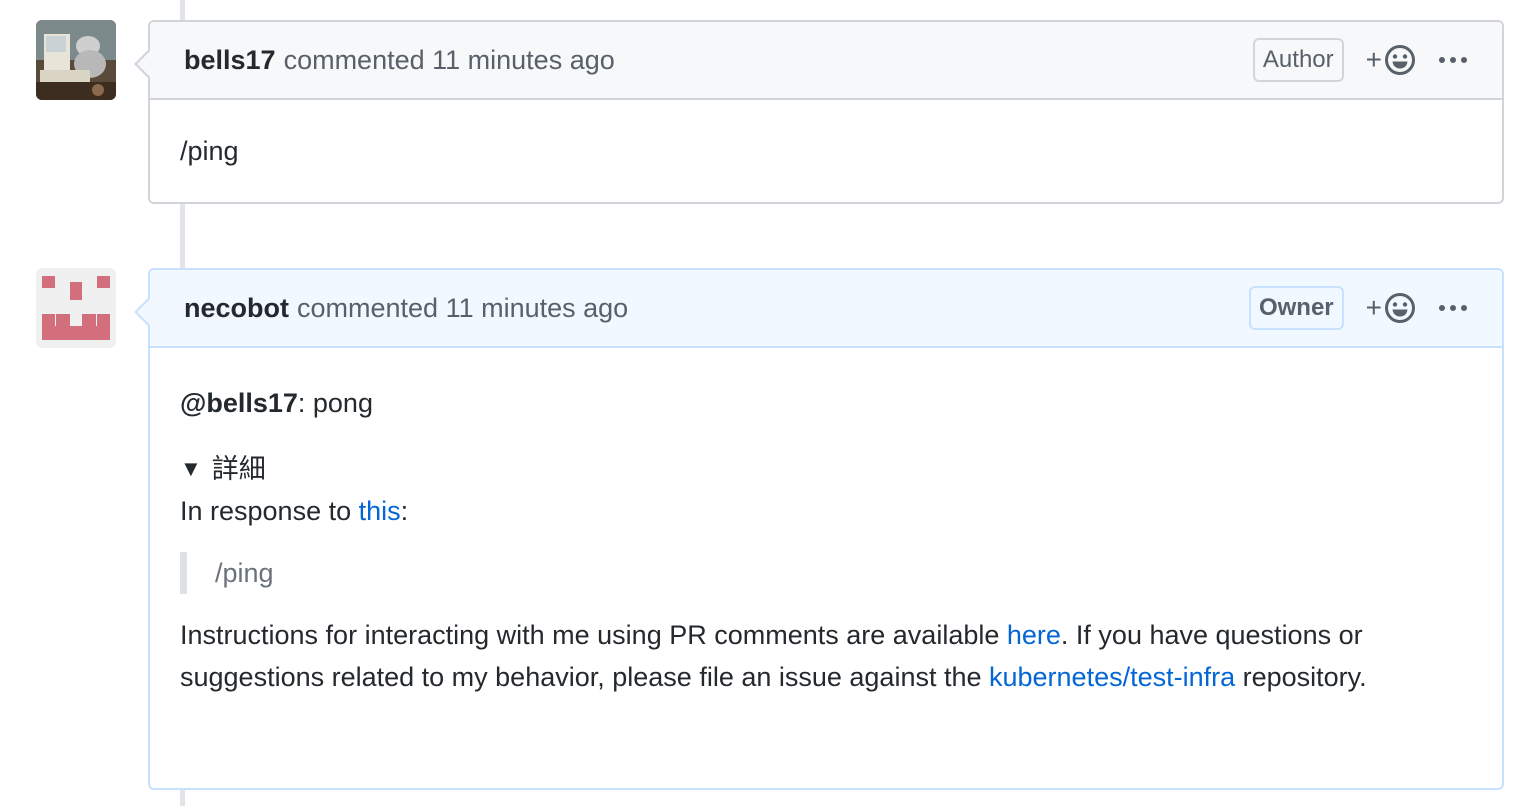  Describe the element at coordinates (380, 511) in the screenshot. I see `response-link: this` at that location.